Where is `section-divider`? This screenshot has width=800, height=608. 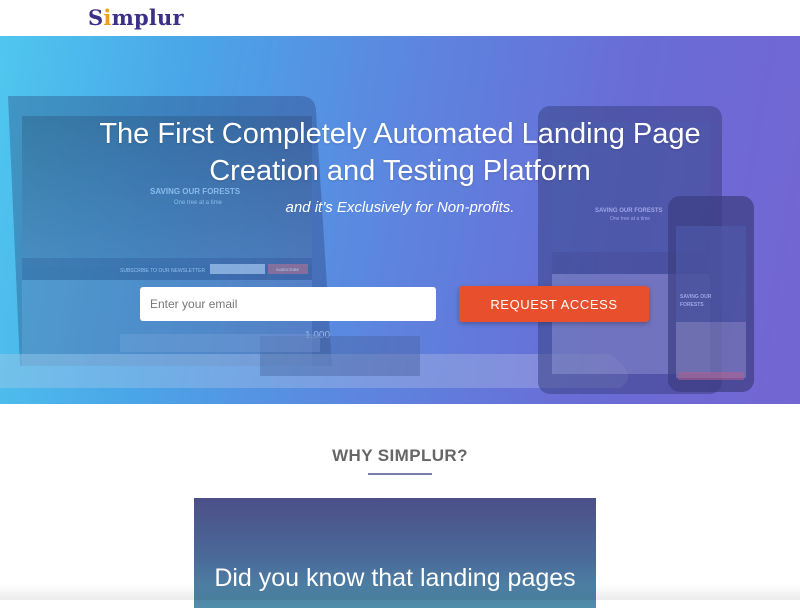 section-divider is located at coordinates (400, 474).